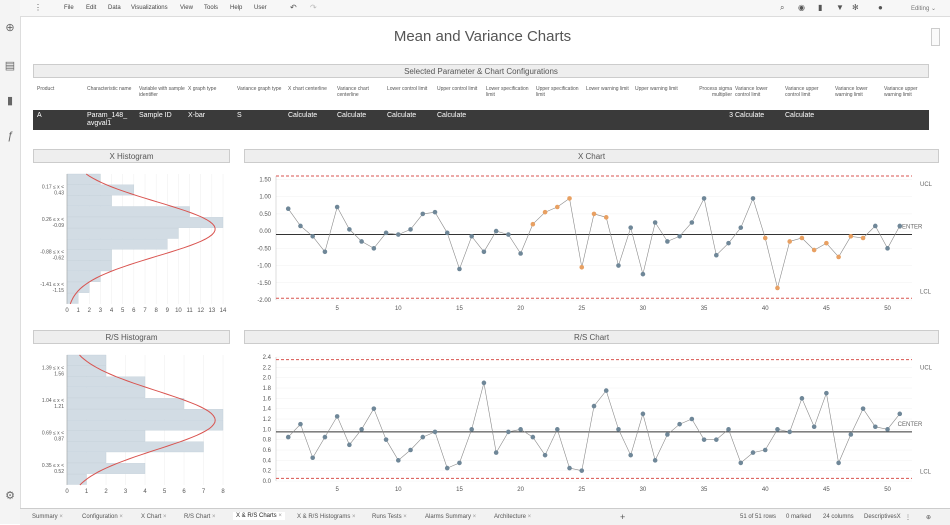  What do you see at coordinates (910, 425) in the screenshot?
I see `center-label: CENTER` at bounding box center [910, 425].